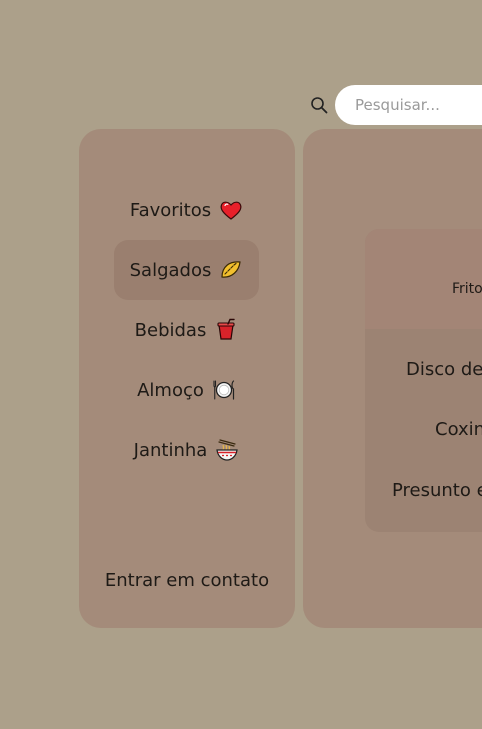 The image size is (482, 729). I want to click on drink-cup-icon, so click(226, 329).